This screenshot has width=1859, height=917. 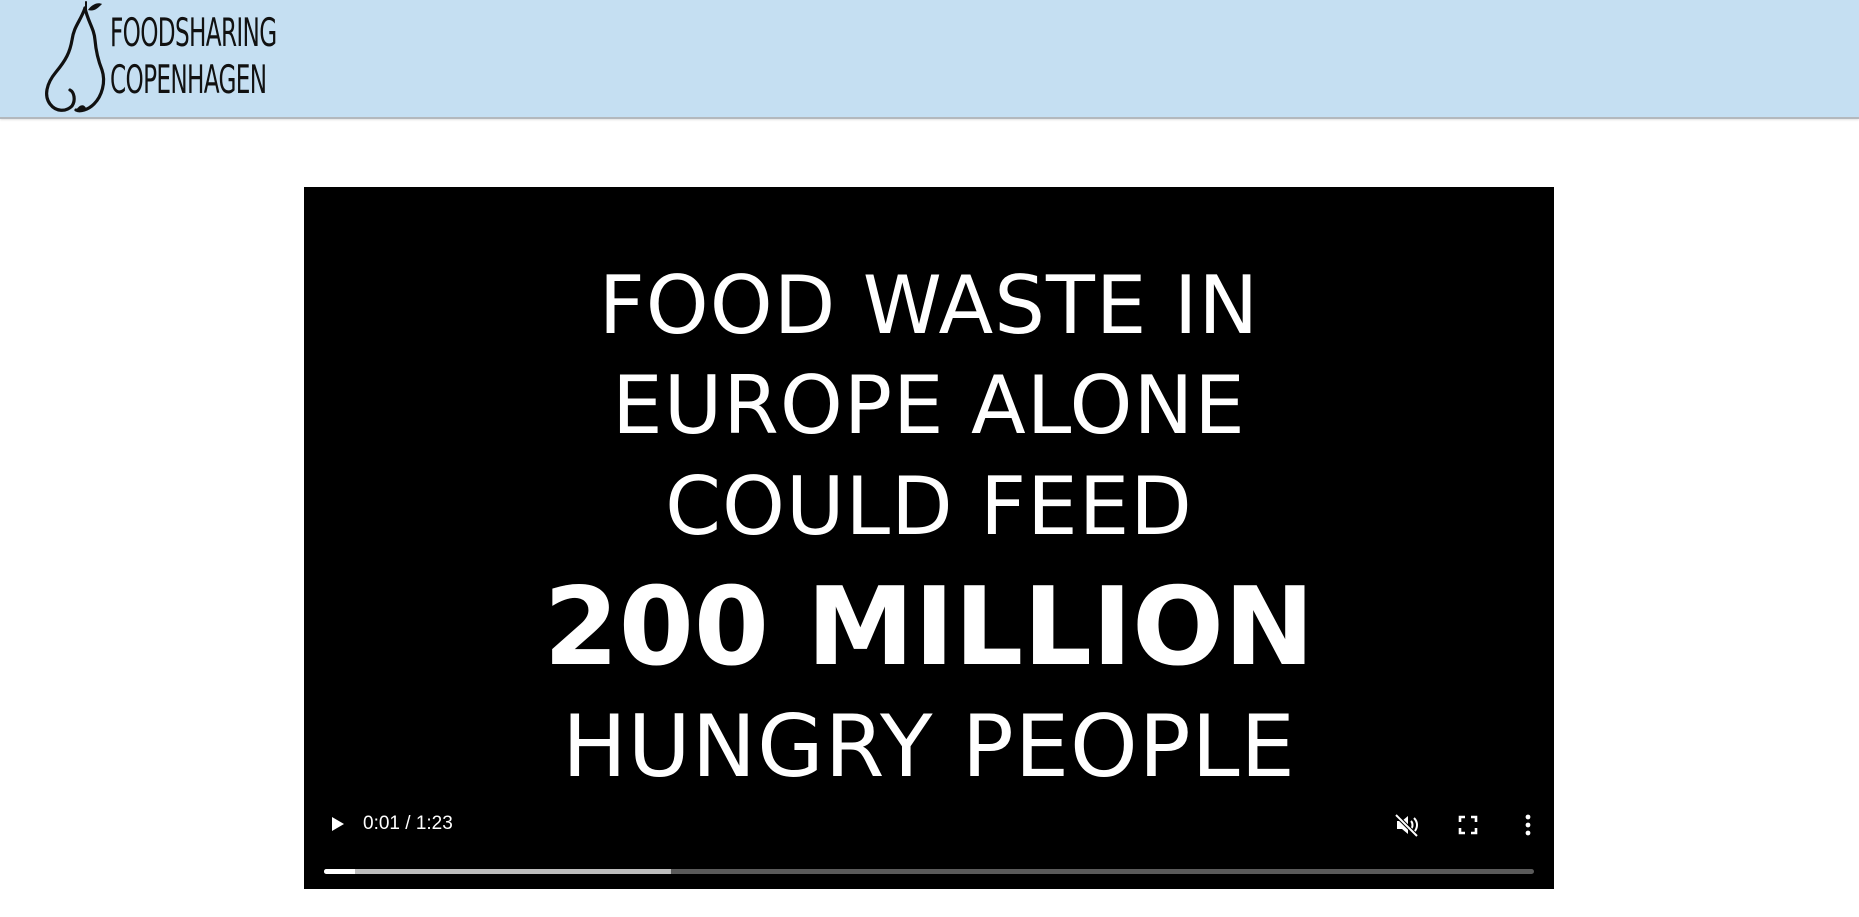 I want to click on progress-buffered, so click(x=498, y=871).